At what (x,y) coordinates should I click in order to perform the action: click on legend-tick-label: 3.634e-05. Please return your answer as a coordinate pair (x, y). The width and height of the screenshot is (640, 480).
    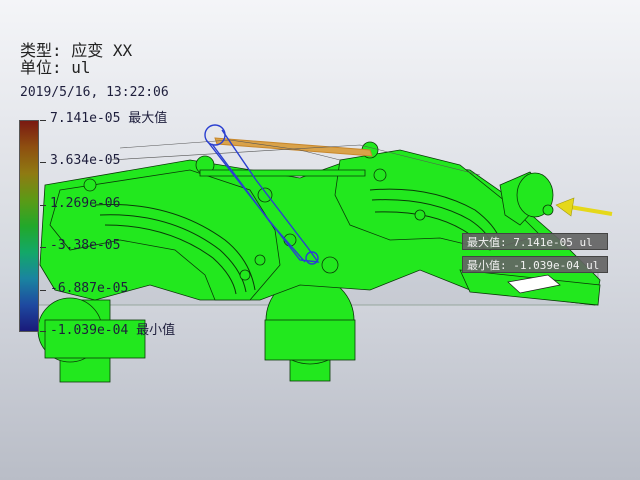
    Looking at the image, I should click on (85, 161).